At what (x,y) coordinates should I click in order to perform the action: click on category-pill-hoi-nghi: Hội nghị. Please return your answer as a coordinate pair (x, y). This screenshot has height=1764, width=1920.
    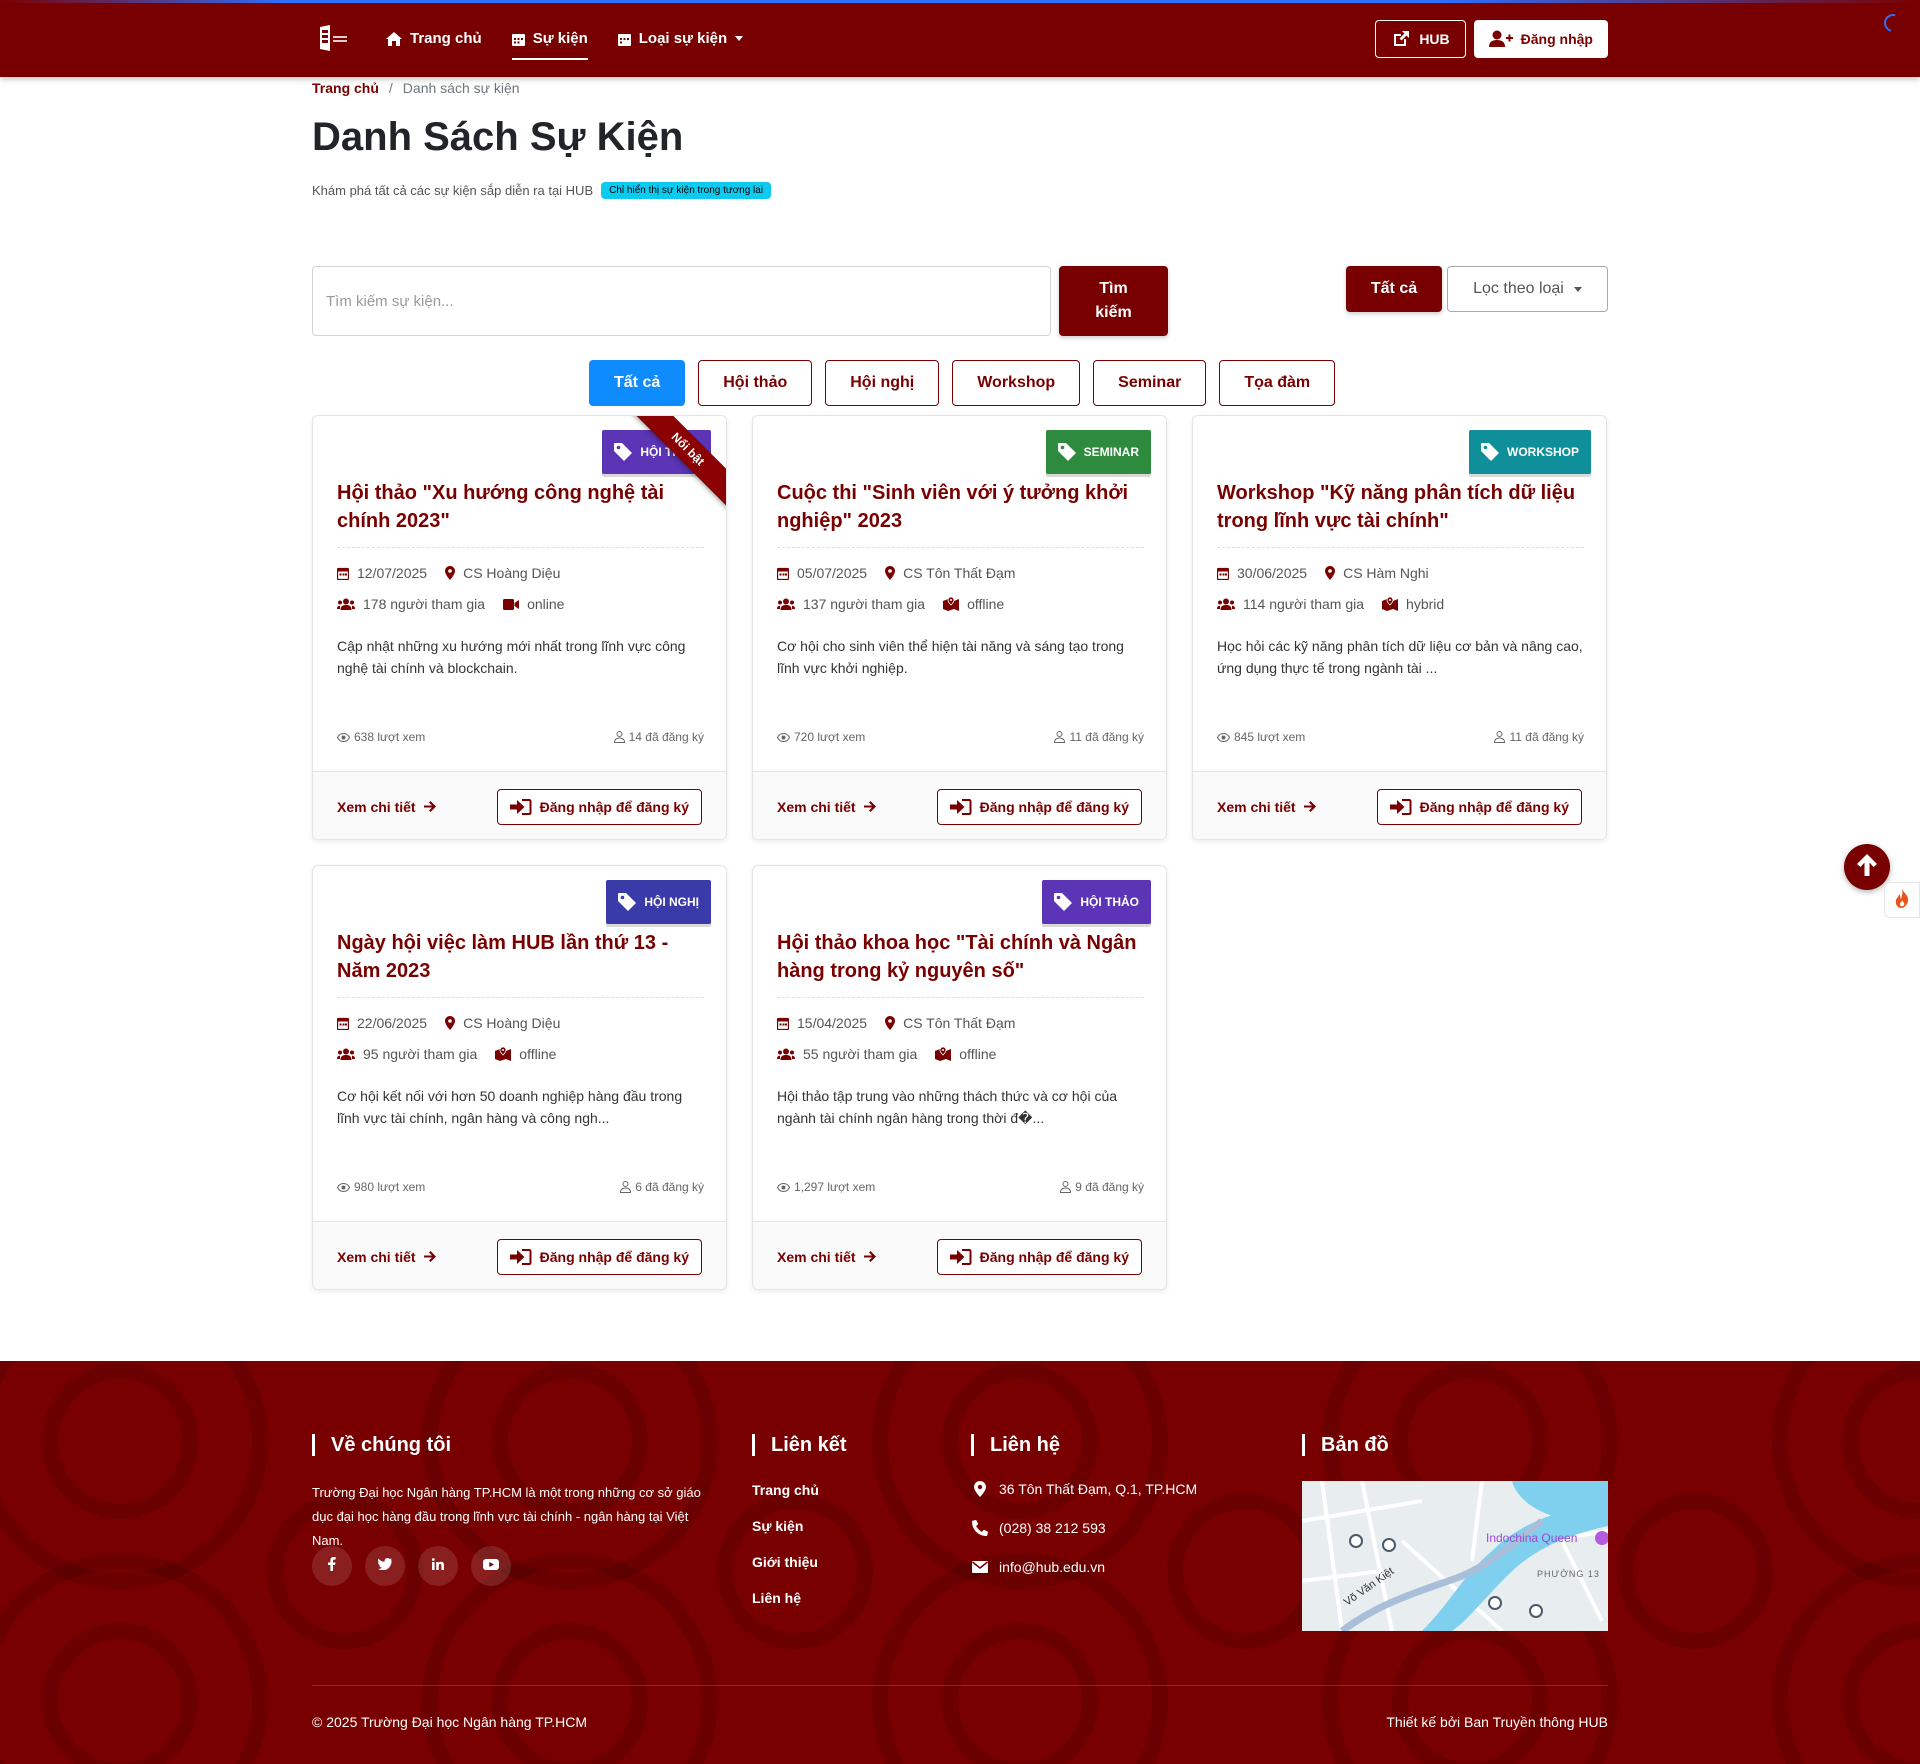
    Looking at the image, I should click on (882, 383).